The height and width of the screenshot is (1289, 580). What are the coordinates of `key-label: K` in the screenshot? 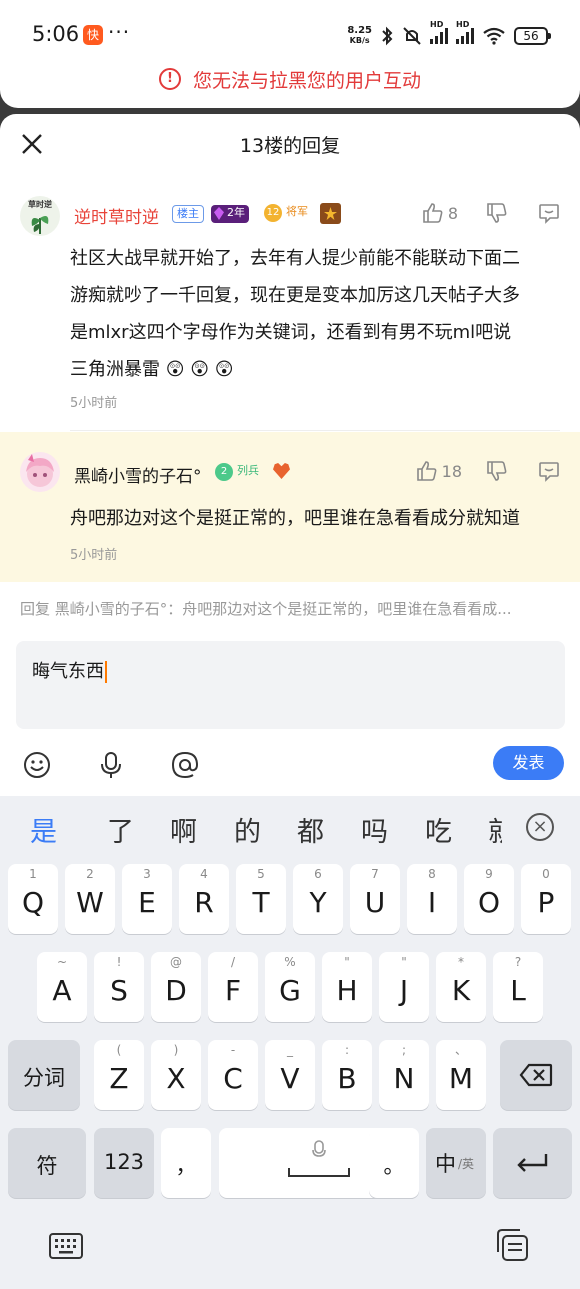 It's located at (461, 990).